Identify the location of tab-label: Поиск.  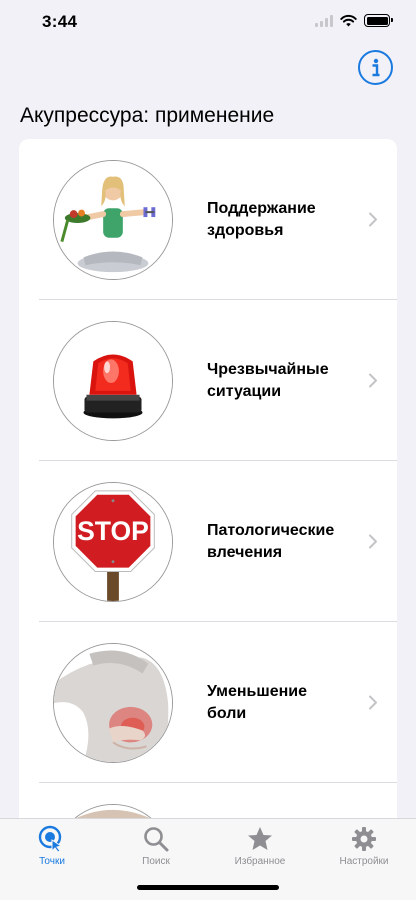
(156, 861).